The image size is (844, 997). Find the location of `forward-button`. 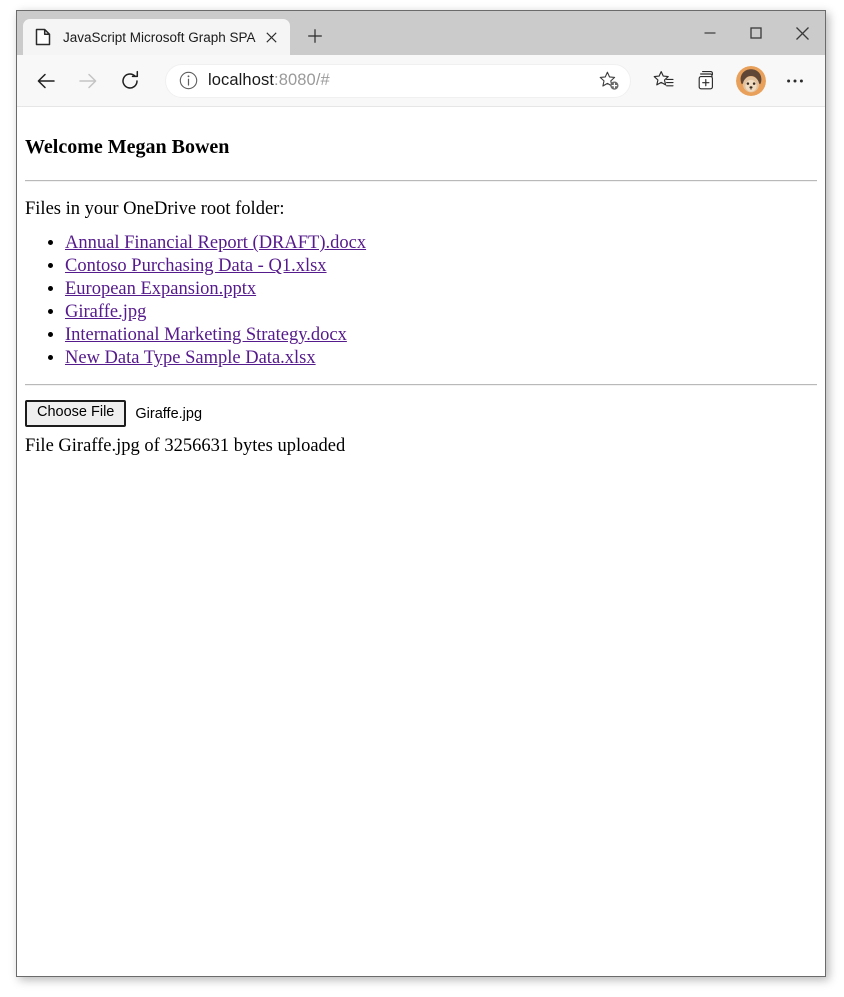

forward-button is located at coordinates (88, 81).